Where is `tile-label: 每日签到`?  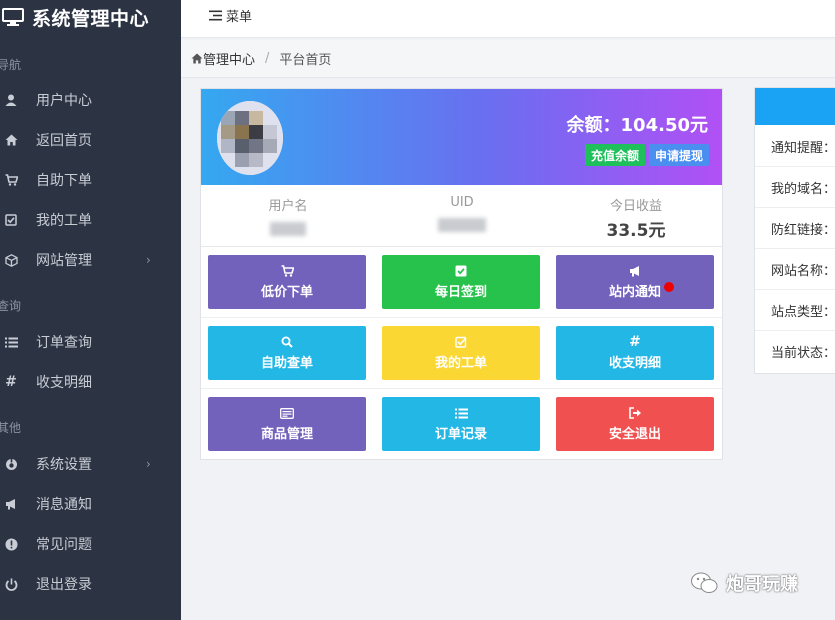
tile-label: 每日签到 is located at coordinates (460, 292).